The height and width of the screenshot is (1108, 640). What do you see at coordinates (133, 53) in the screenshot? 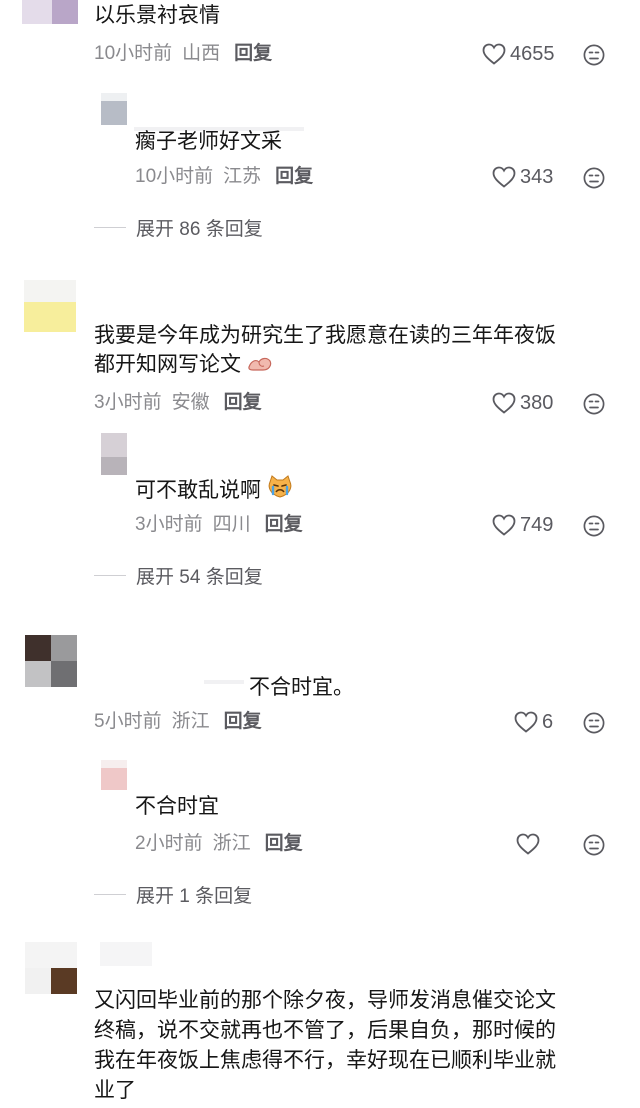
I see `comment-time: 10小时前` at bounding box center [133, 53].